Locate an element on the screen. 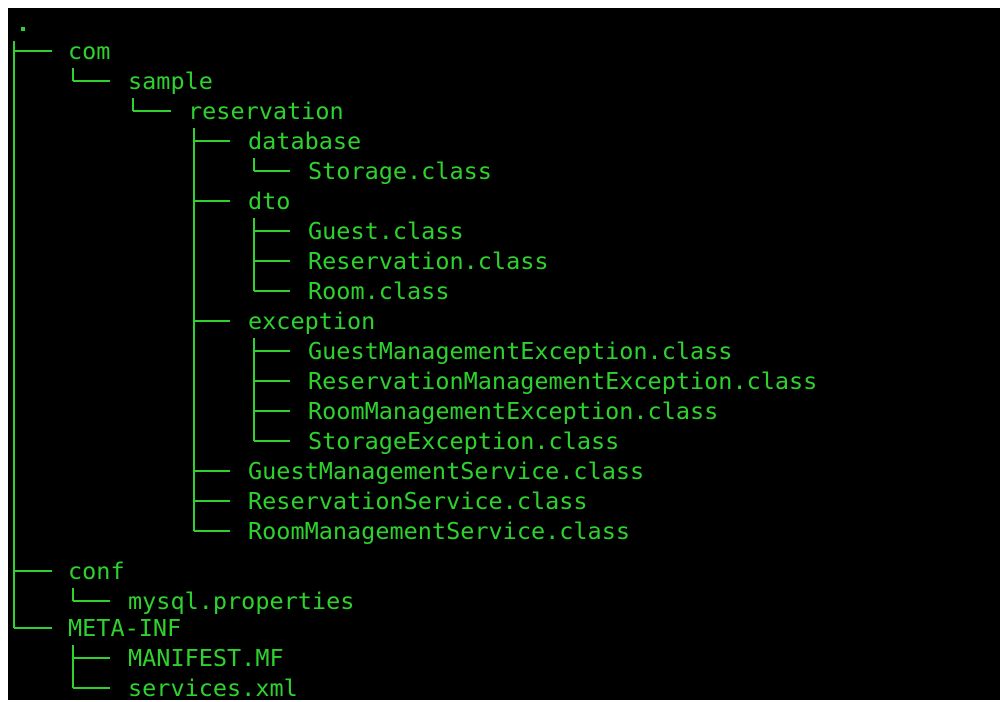 The image size is (1000, 702). tree-node-meta-inf: META-INF is located at coordinates (125, 628).